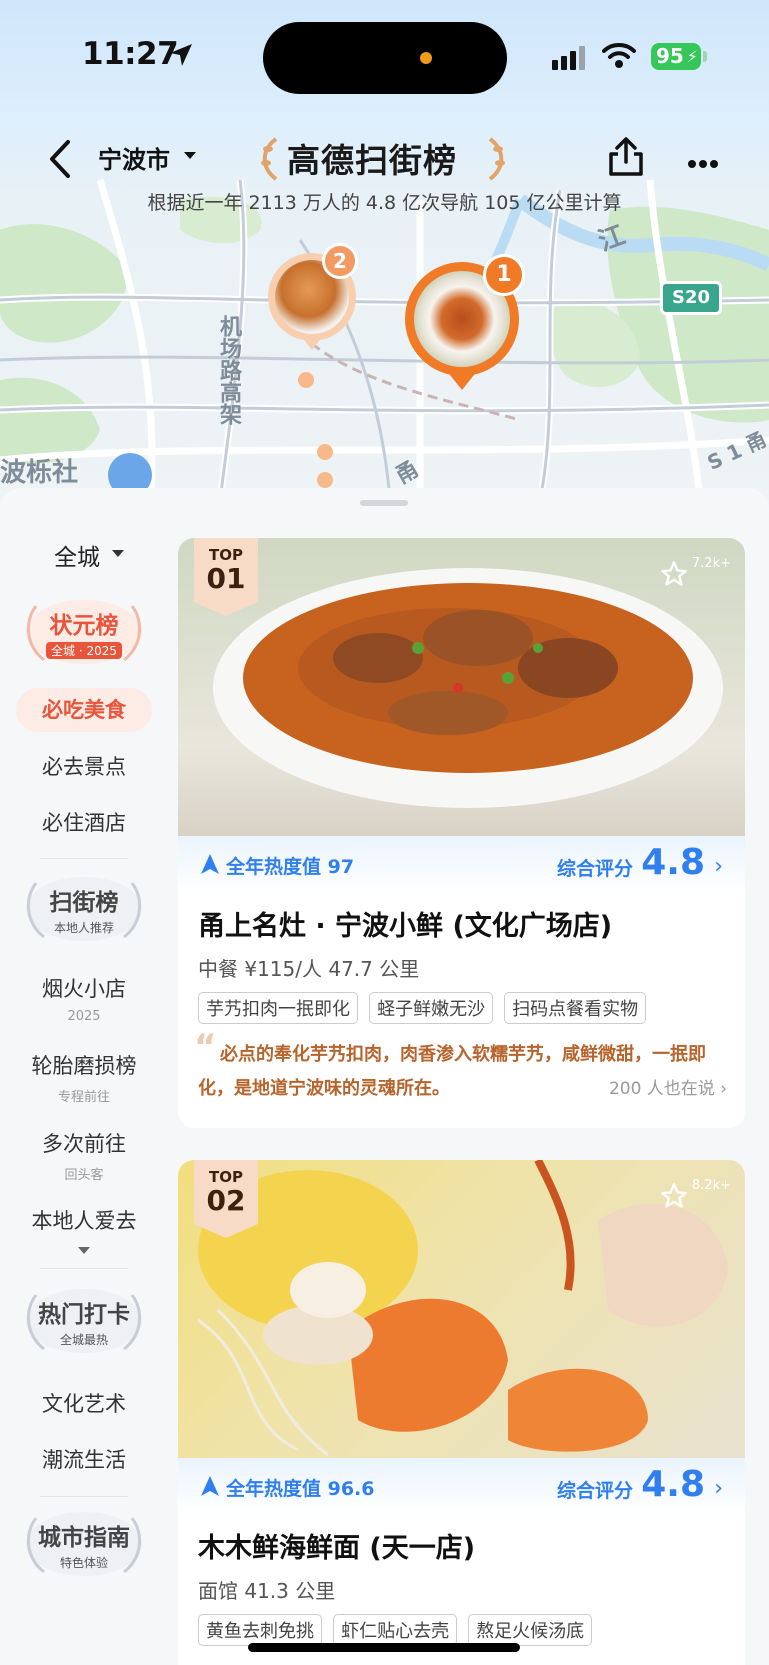 Image resolution: width=769 pixels, height=1665 pixels. I want to click on badge-saojie: 扫街榜 本地人推荐, so click(84, 909).